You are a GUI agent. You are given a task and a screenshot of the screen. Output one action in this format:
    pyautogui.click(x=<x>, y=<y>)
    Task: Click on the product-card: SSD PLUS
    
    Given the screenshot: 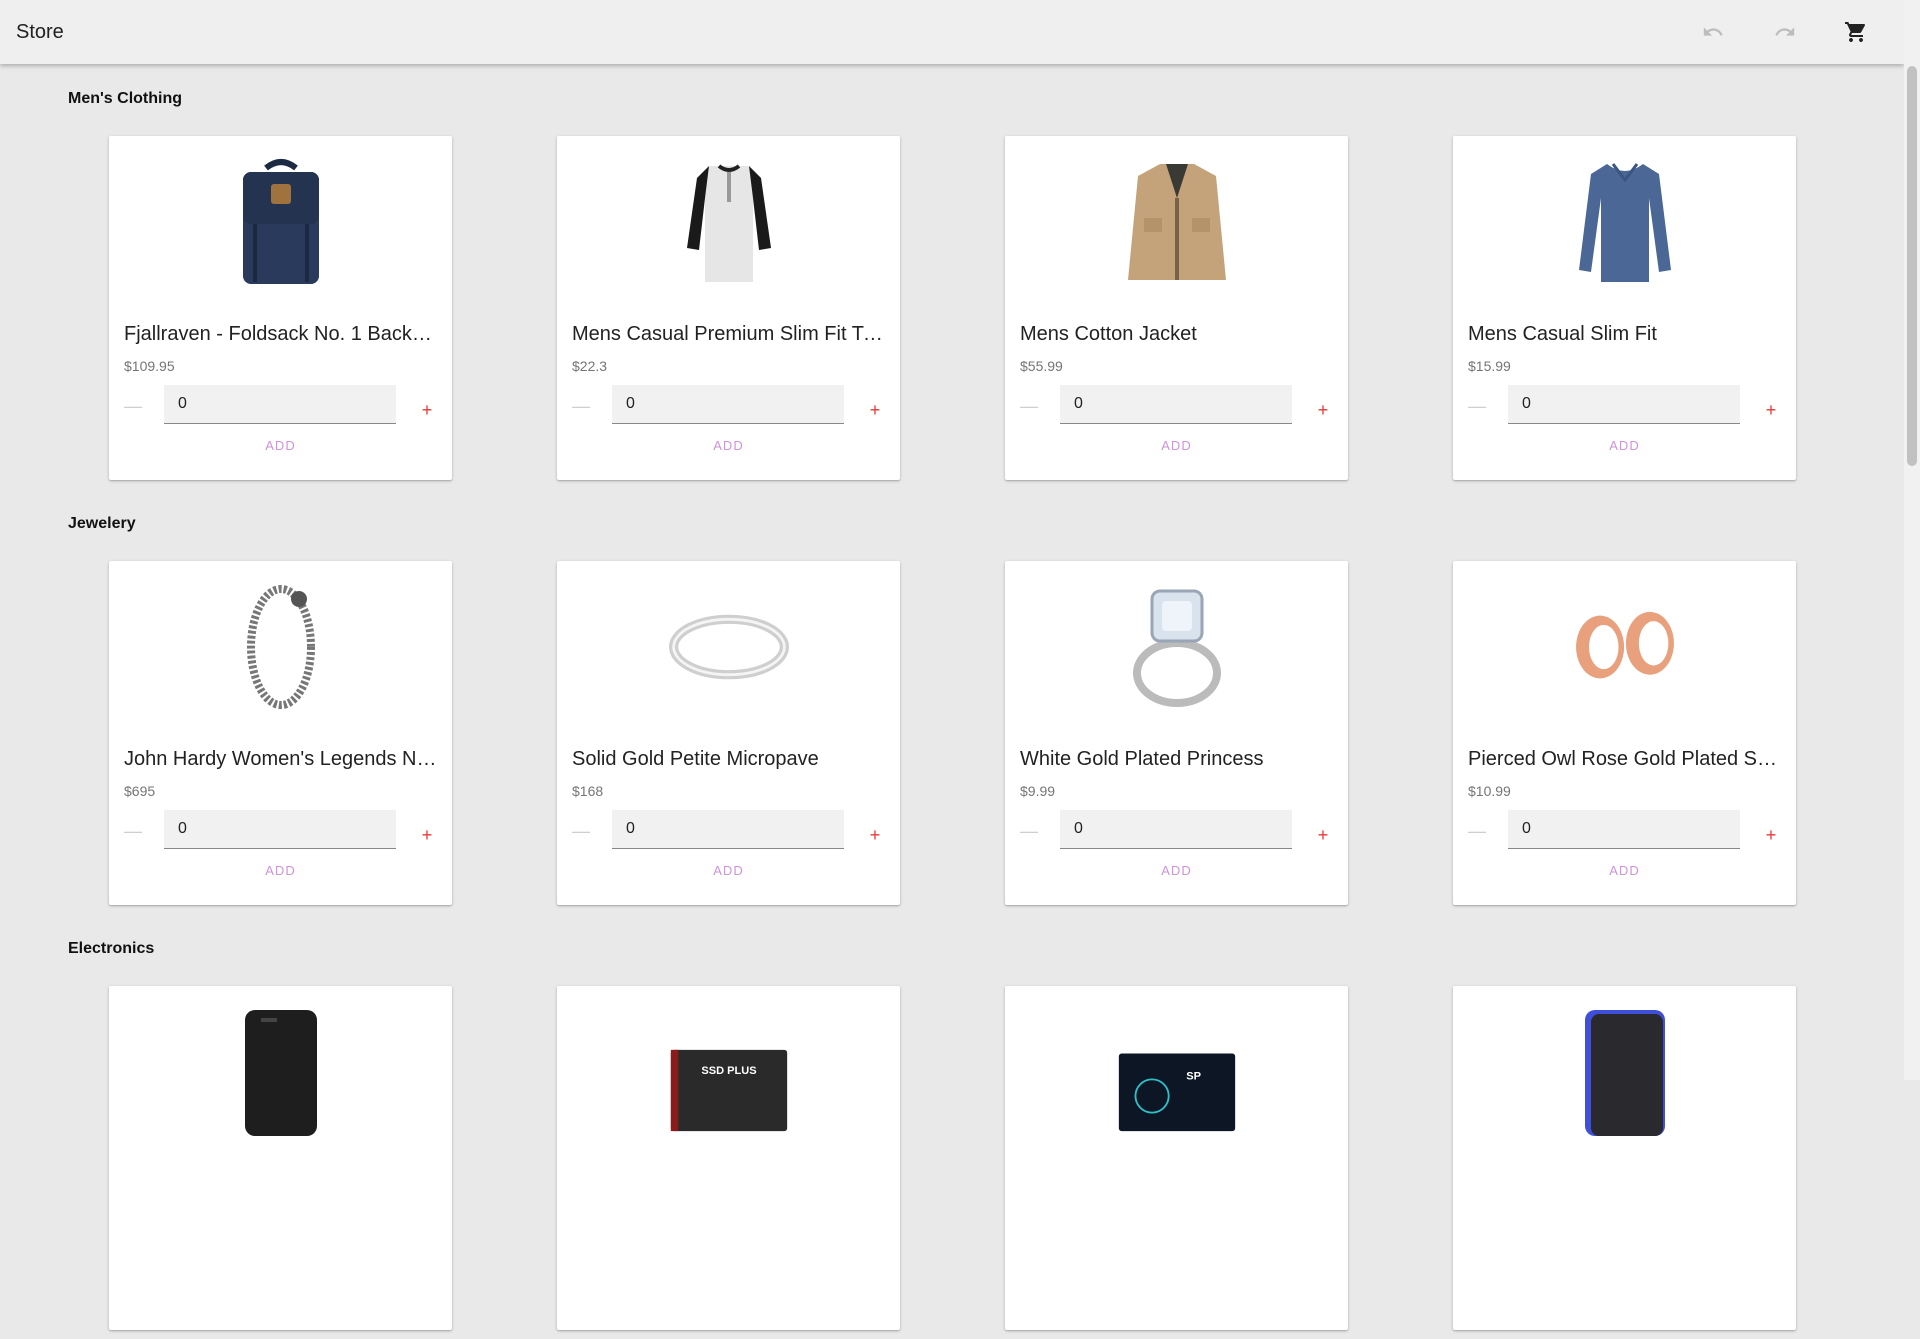 What is the action you would take?
    pyautogui.click(x=728, y=1158)
    